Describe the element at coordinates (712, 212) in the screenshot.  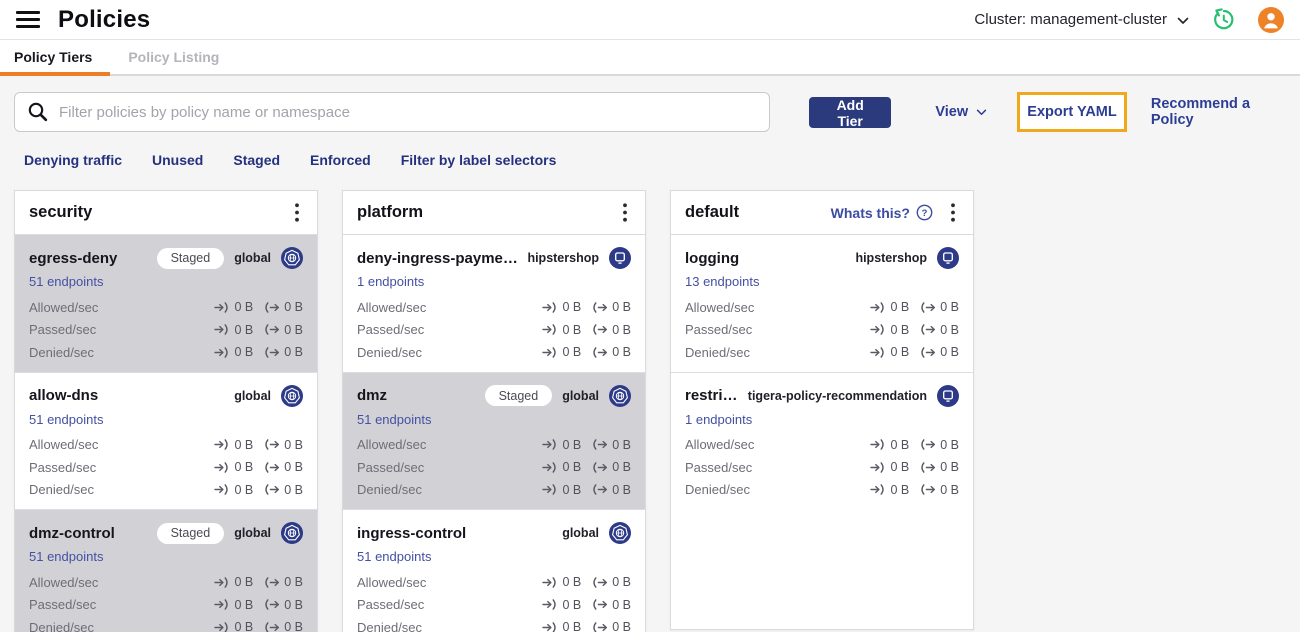
I see `tier-name: default` at that location.